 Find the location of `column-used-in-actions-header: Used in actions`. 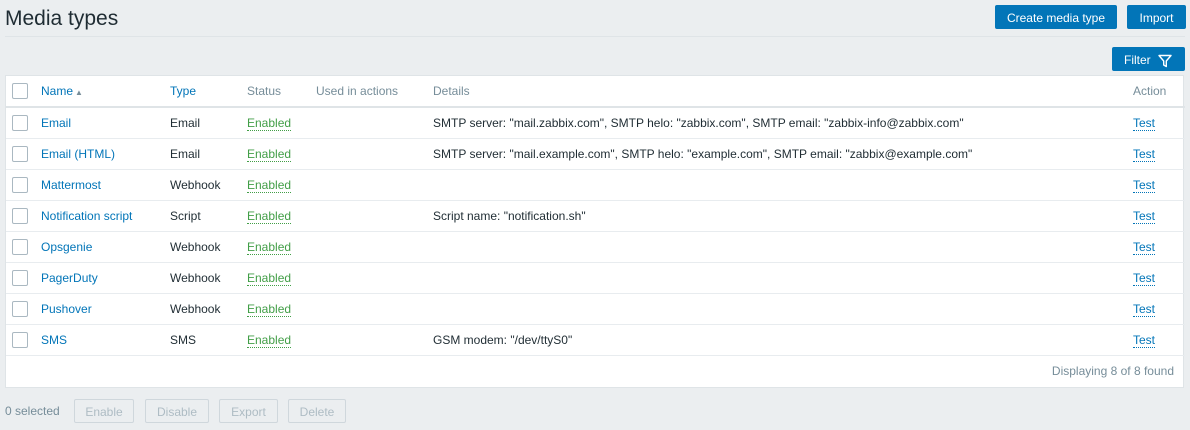

column-used-in-actions-header: Used in actions is located at coordinates (357, 91).